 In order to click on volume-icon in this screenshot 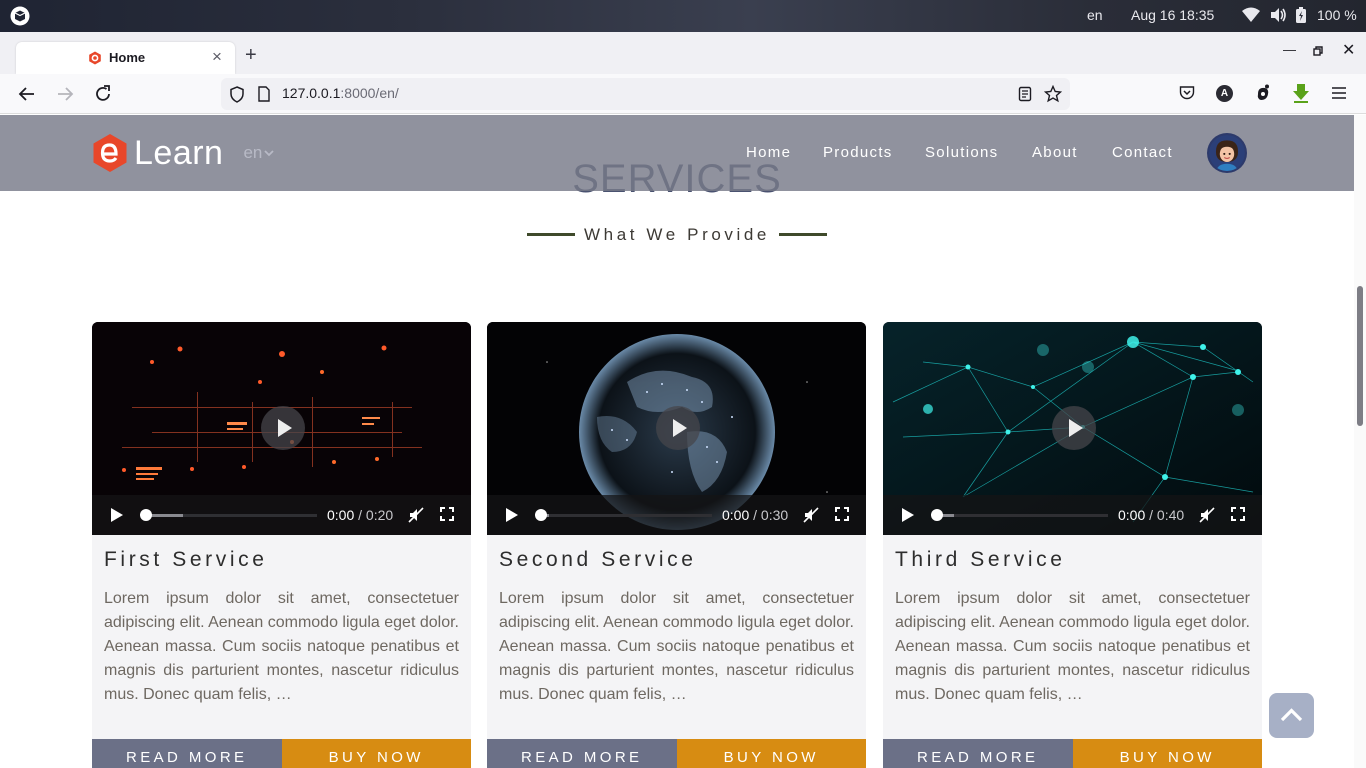, I will do `click(1278, 15)`.